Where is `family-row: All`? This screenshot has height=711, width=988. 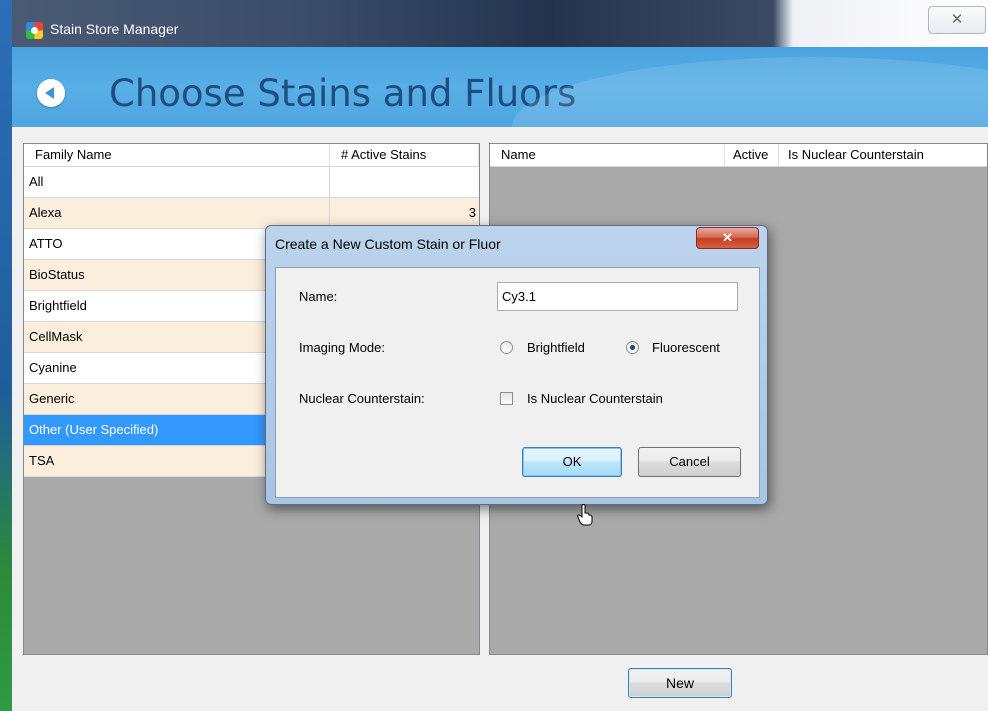
family-row: All is located at coordinates (251, 182).